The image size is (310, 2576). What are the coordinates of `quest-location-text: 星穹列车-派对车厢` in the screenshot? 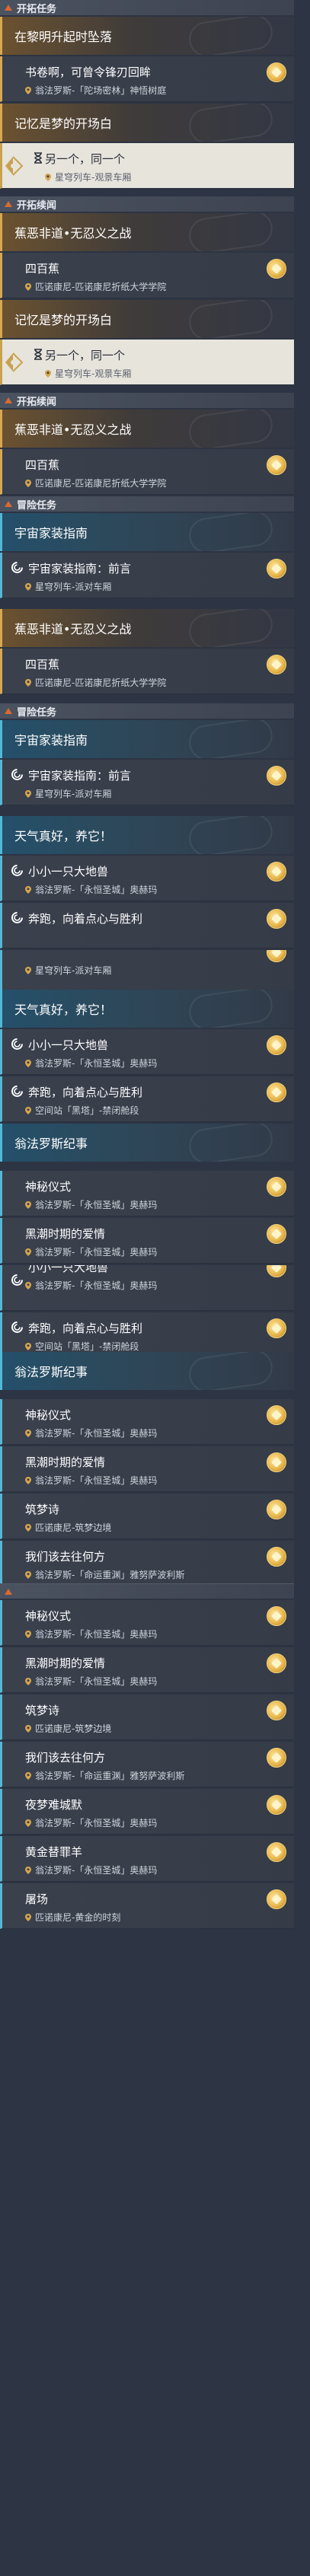 It's located at (73, 794).